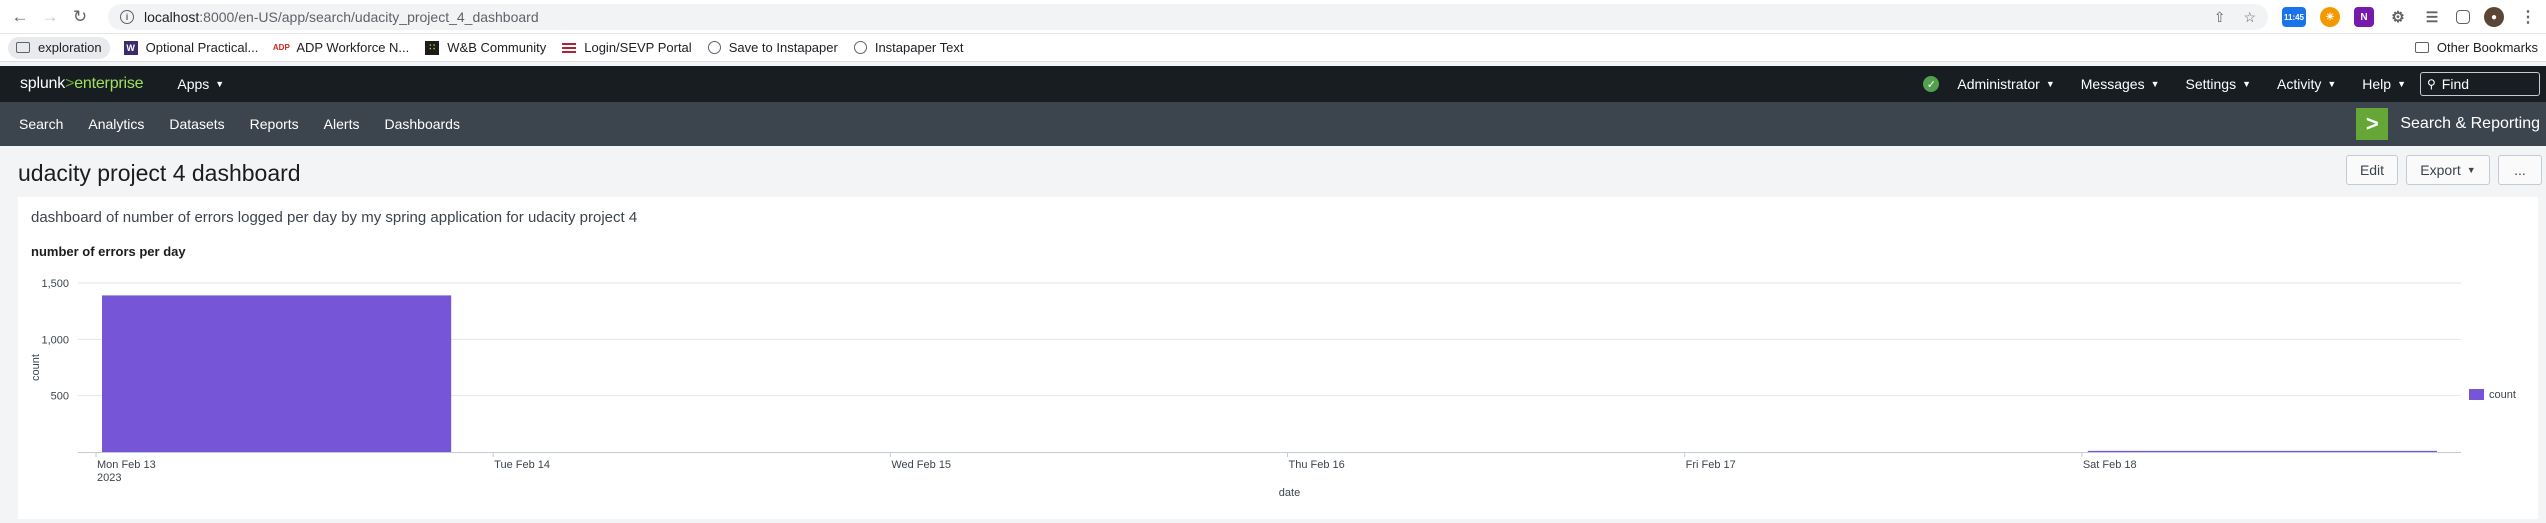  I want to click on legend-swatch, so click(2476, 394).